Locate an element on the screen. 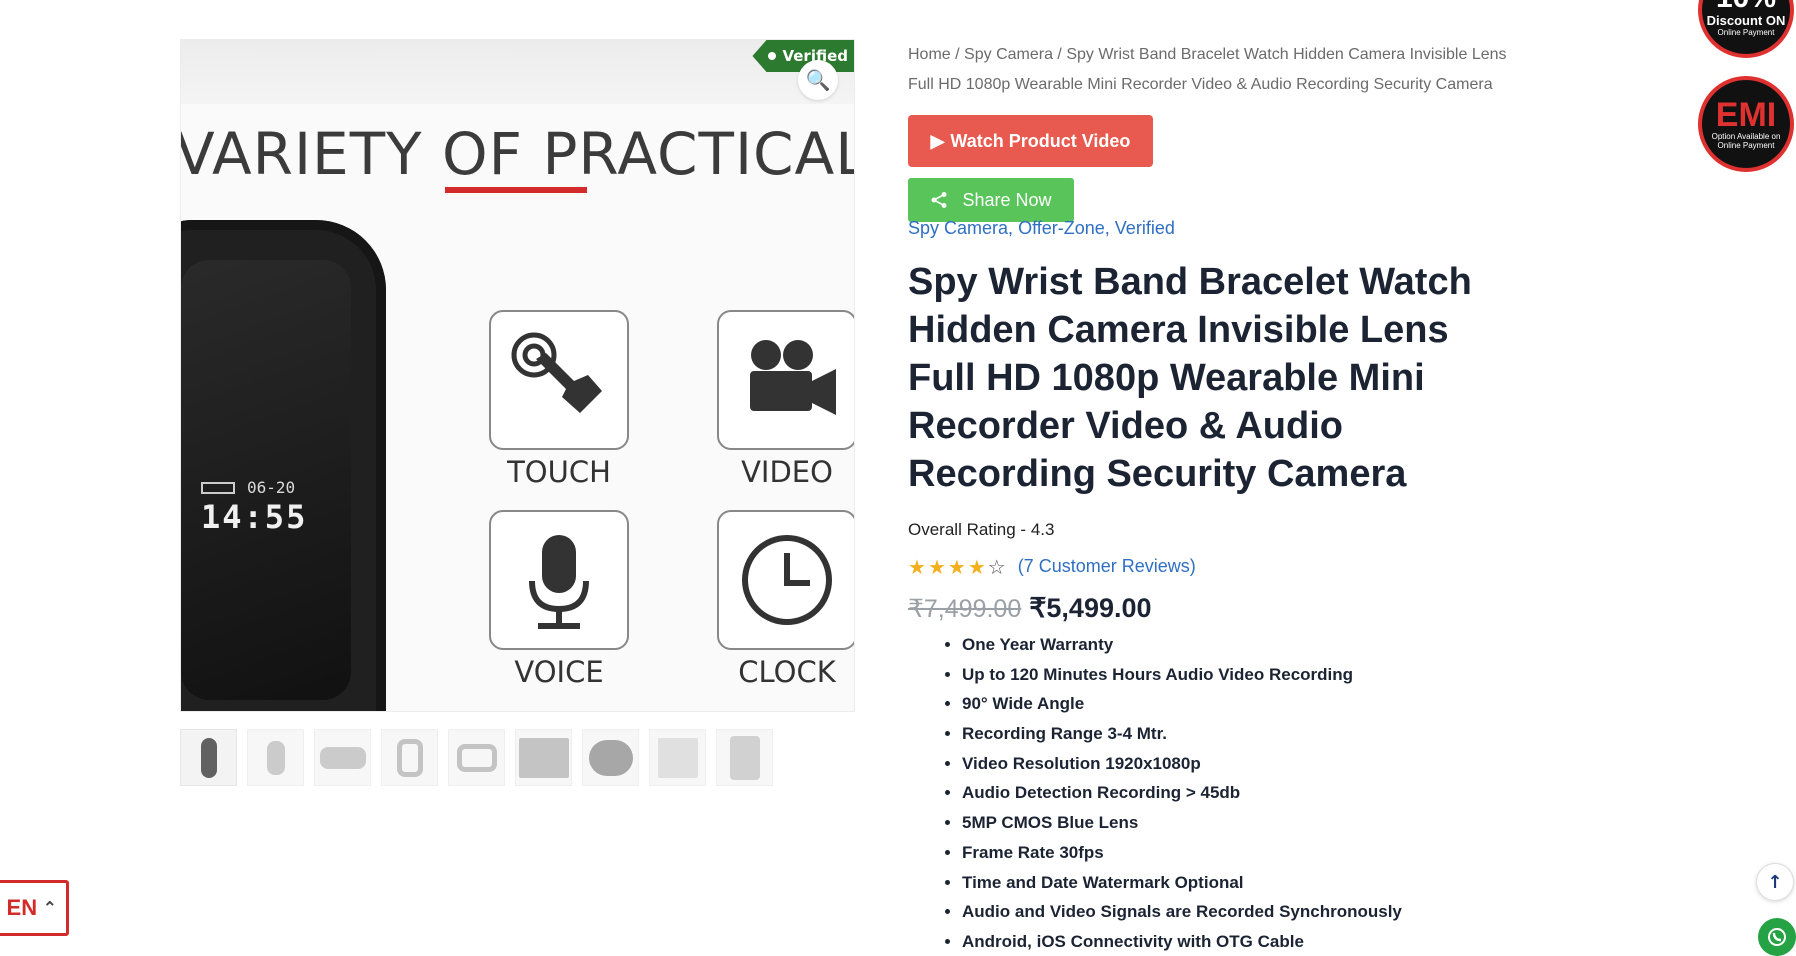 The width and height of the screenshot is (1796, 956). overall-rating: Overall Rating - 4.3 is located at coordinates (981, 529).